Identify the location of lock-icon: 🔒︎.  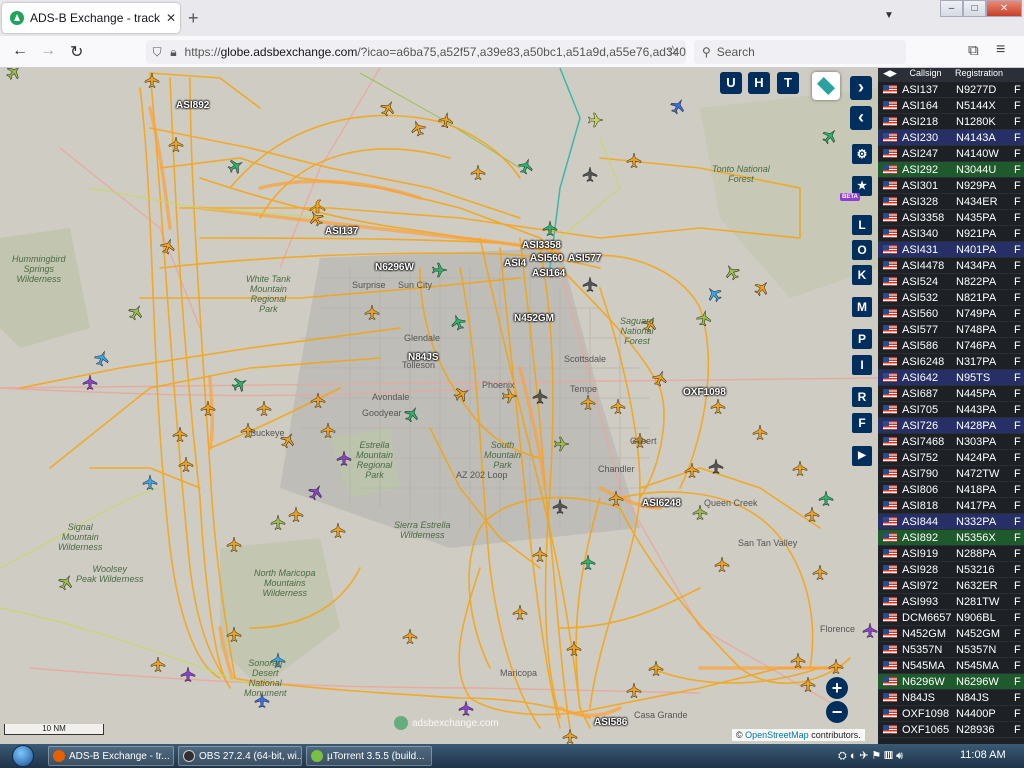
(173, 52).